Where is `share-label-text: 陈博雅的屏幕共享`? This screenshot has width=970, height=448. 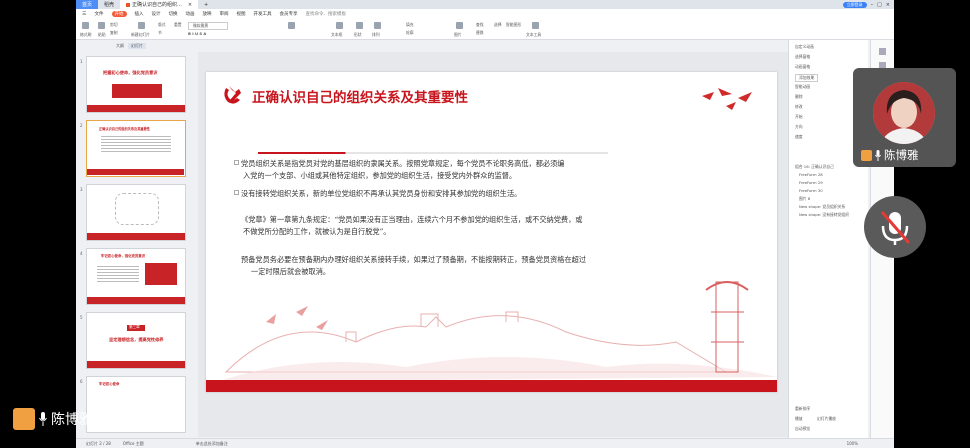
share-label-text: 陈博雅的屏幕共享 is located at coordinates (107, 420).